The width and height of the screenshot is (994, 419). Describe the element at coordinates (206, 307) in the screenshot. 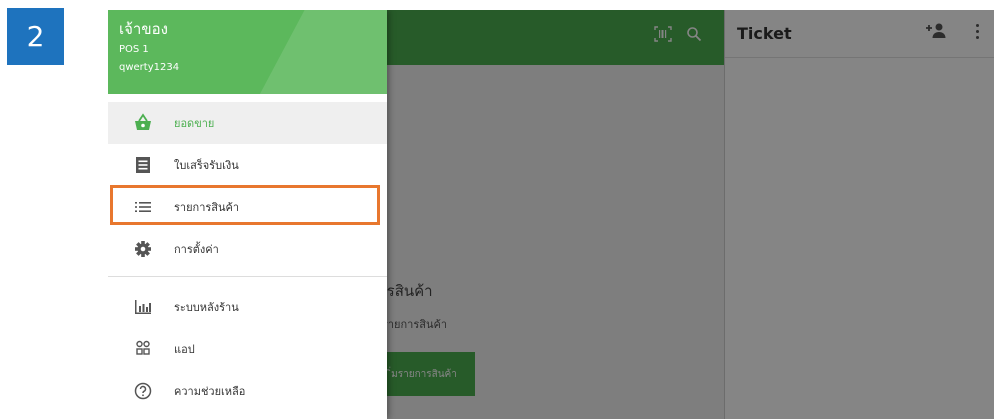

I see `menu-item-label: ระบบหลังร้าน` at that location.